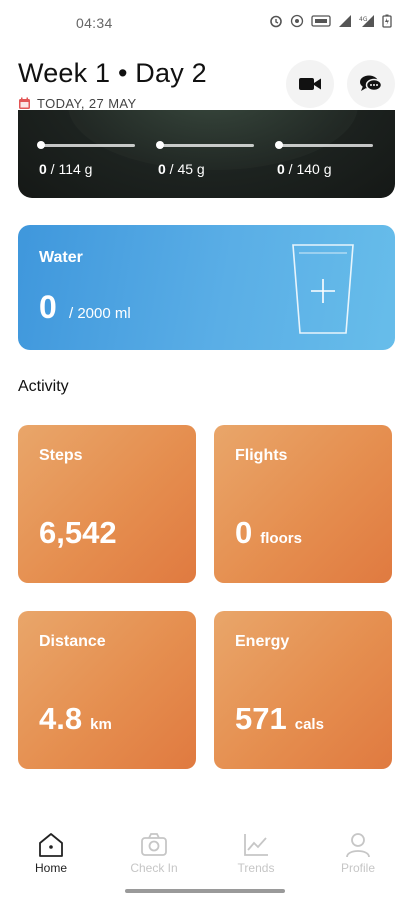 The image size is (410, 900). I want to click on video-camera-icon, so click(310, 84).